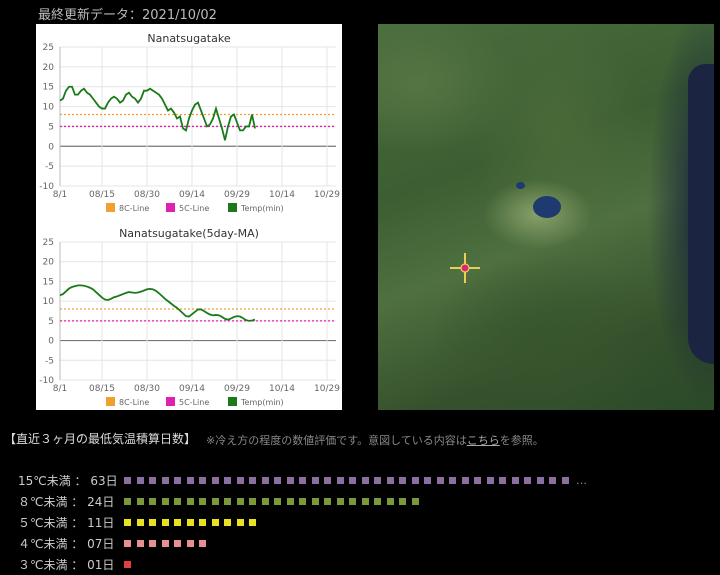 Image resolution: width=720 pixels, height=575 pixels. What do you see at coordinates (51, 322) in the screenshot?
I see `y-tick-label: 5` at bounding box center [51, 322].